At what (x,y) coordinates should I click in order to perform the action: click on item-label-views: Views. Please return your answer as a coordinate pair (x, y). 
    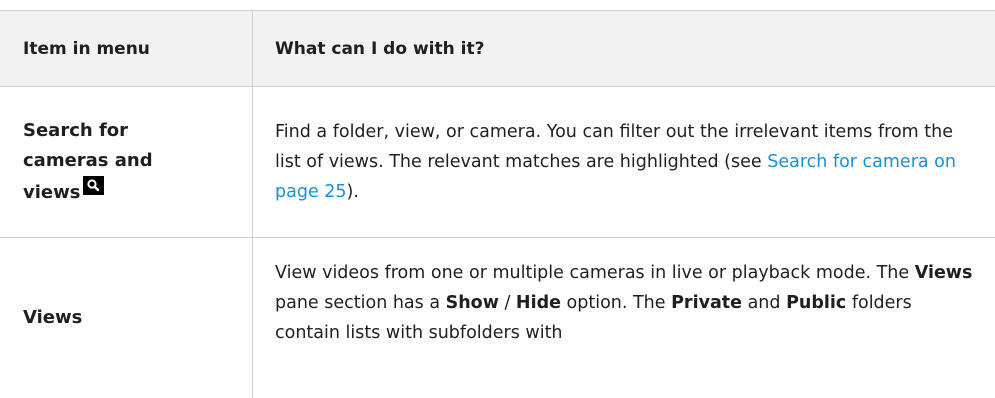
    Looking at the image, I should click on (53, 317).